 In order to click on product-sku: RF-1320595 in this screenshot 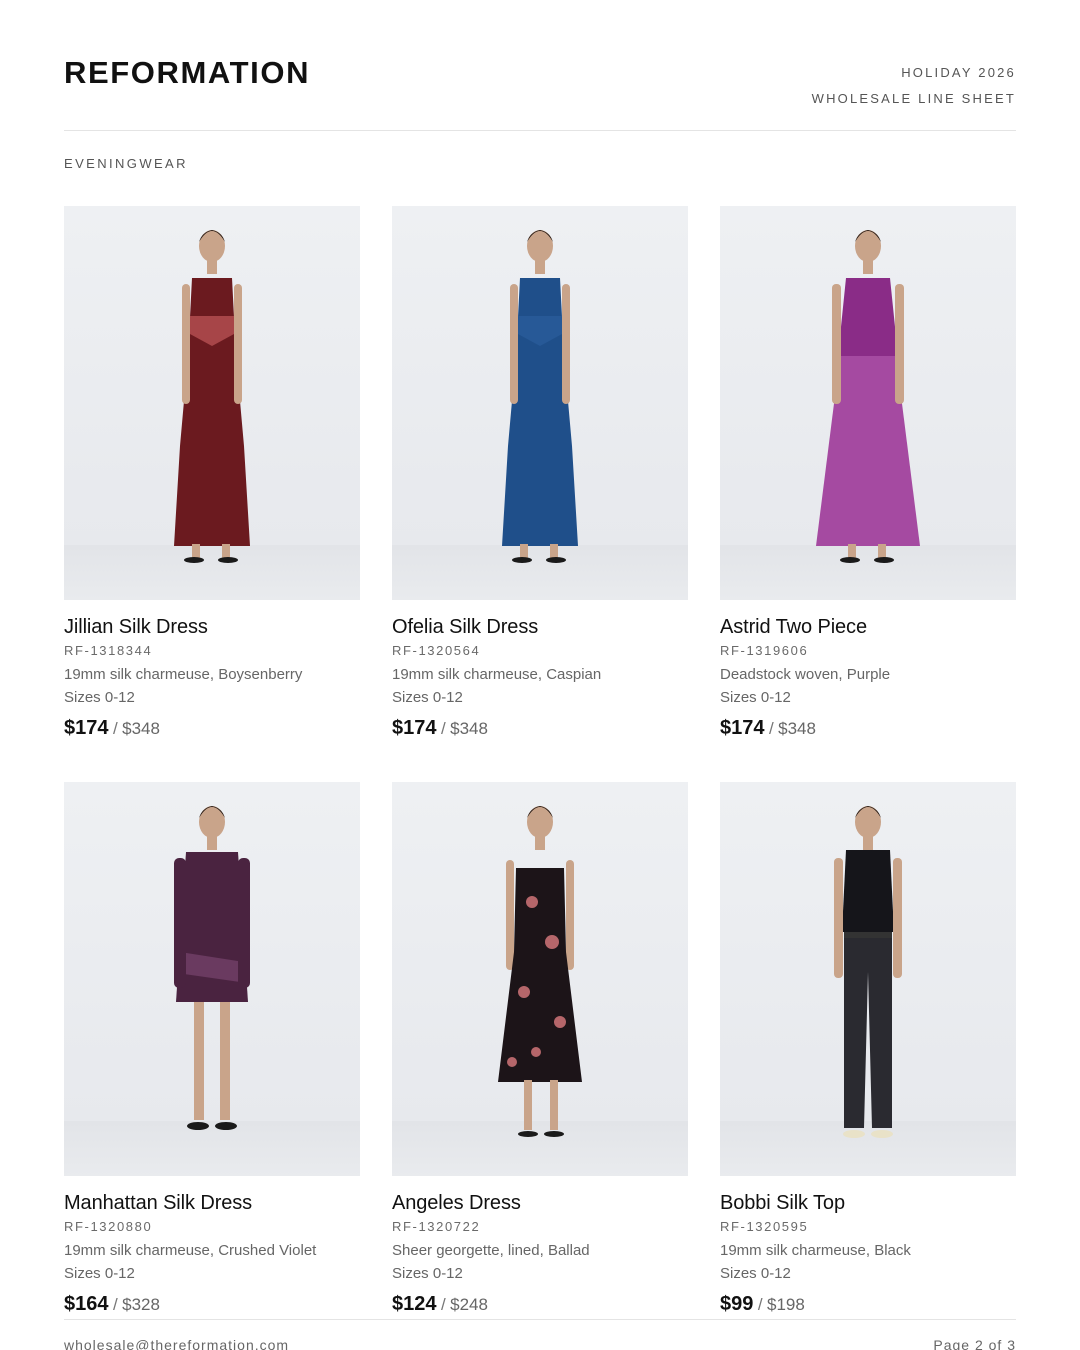, I will do `click(764, 1226)`.